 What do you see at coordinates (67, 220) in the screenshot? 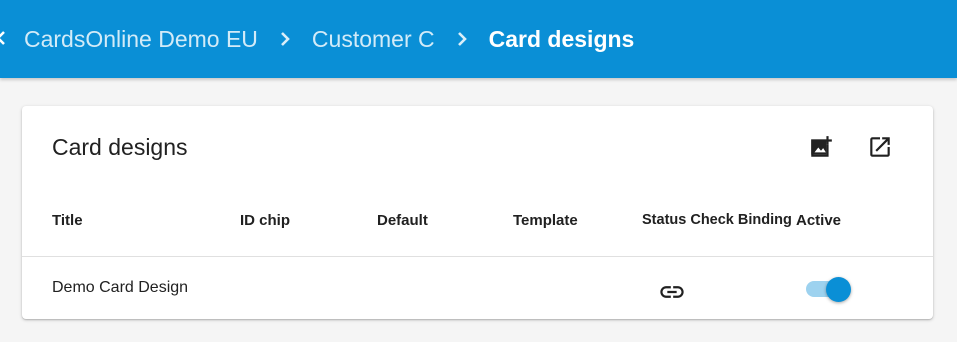
I see `column-header-title: Title` at bounding box center [67, 220].